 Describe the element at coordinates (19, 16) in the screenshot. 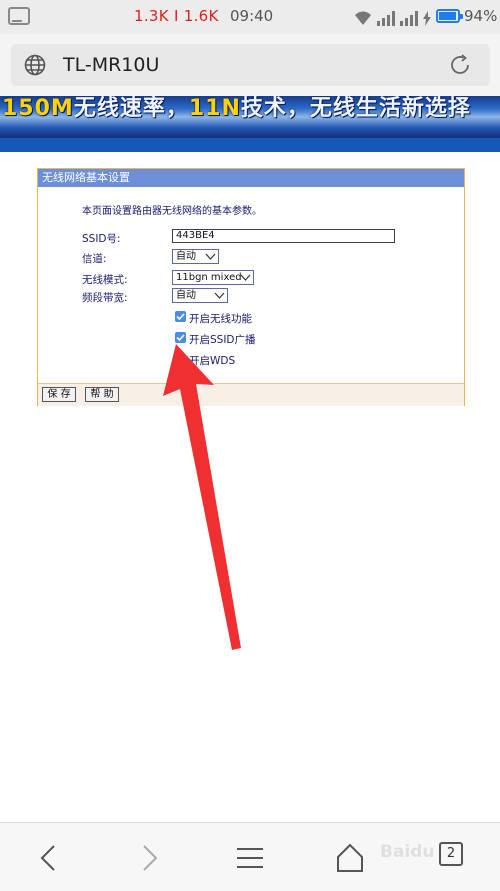

I see `image-notification-icon` at that location.